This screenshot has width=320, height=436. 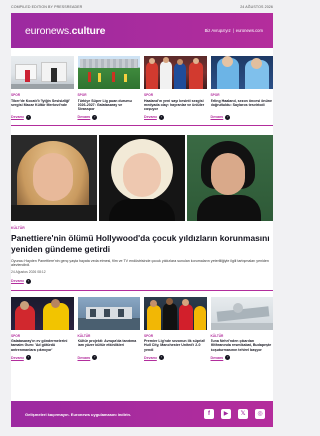 What do you see at coordinates (230, 177) in the screenshot?
I see `hero-photo-right` at bounding box center [230, 177].